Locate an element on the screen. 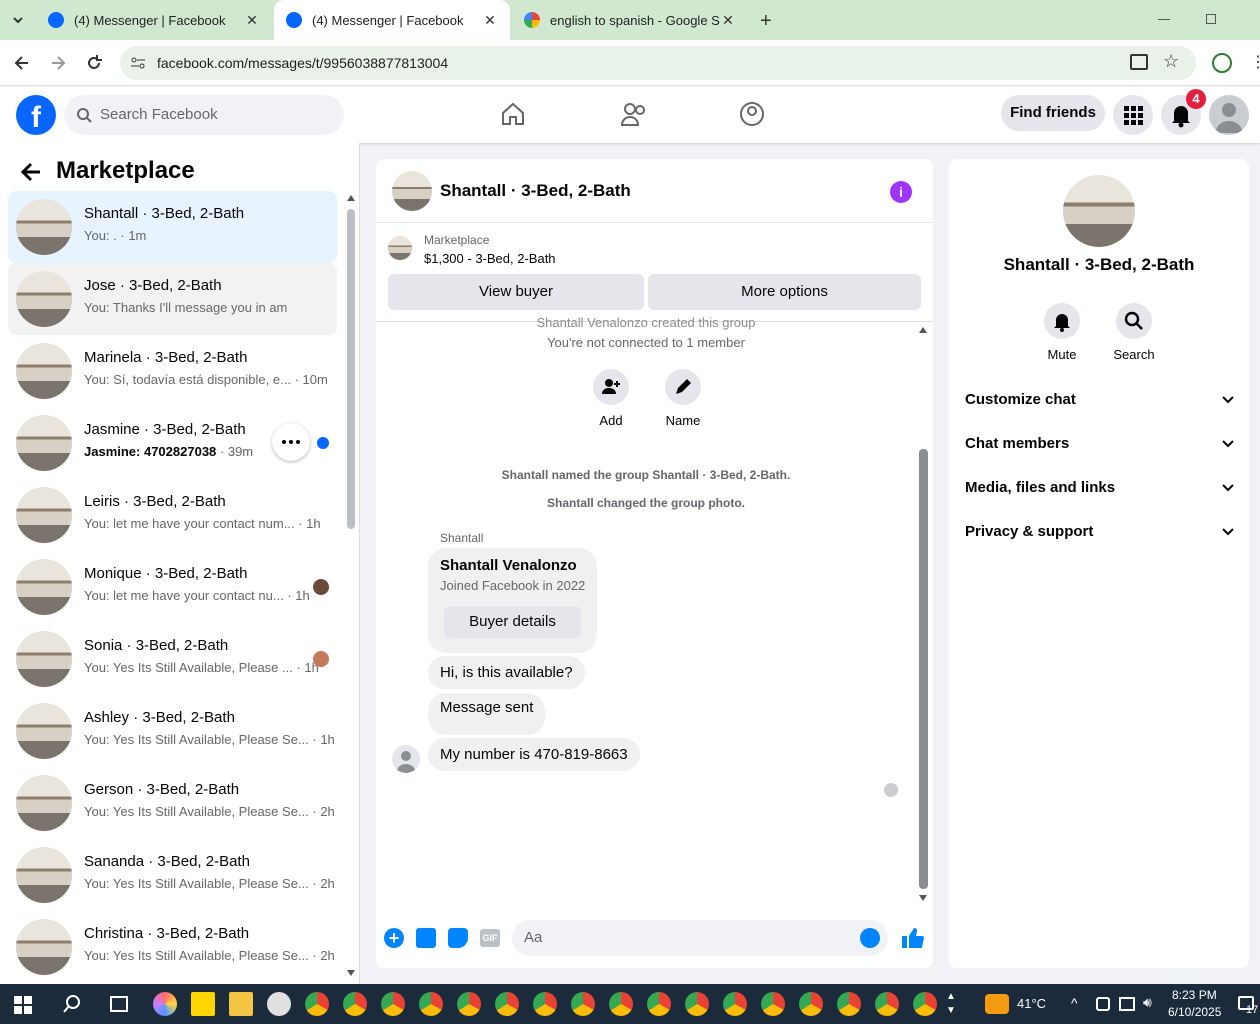  sidebar-scrollbar is located at coordinates (351, 369).